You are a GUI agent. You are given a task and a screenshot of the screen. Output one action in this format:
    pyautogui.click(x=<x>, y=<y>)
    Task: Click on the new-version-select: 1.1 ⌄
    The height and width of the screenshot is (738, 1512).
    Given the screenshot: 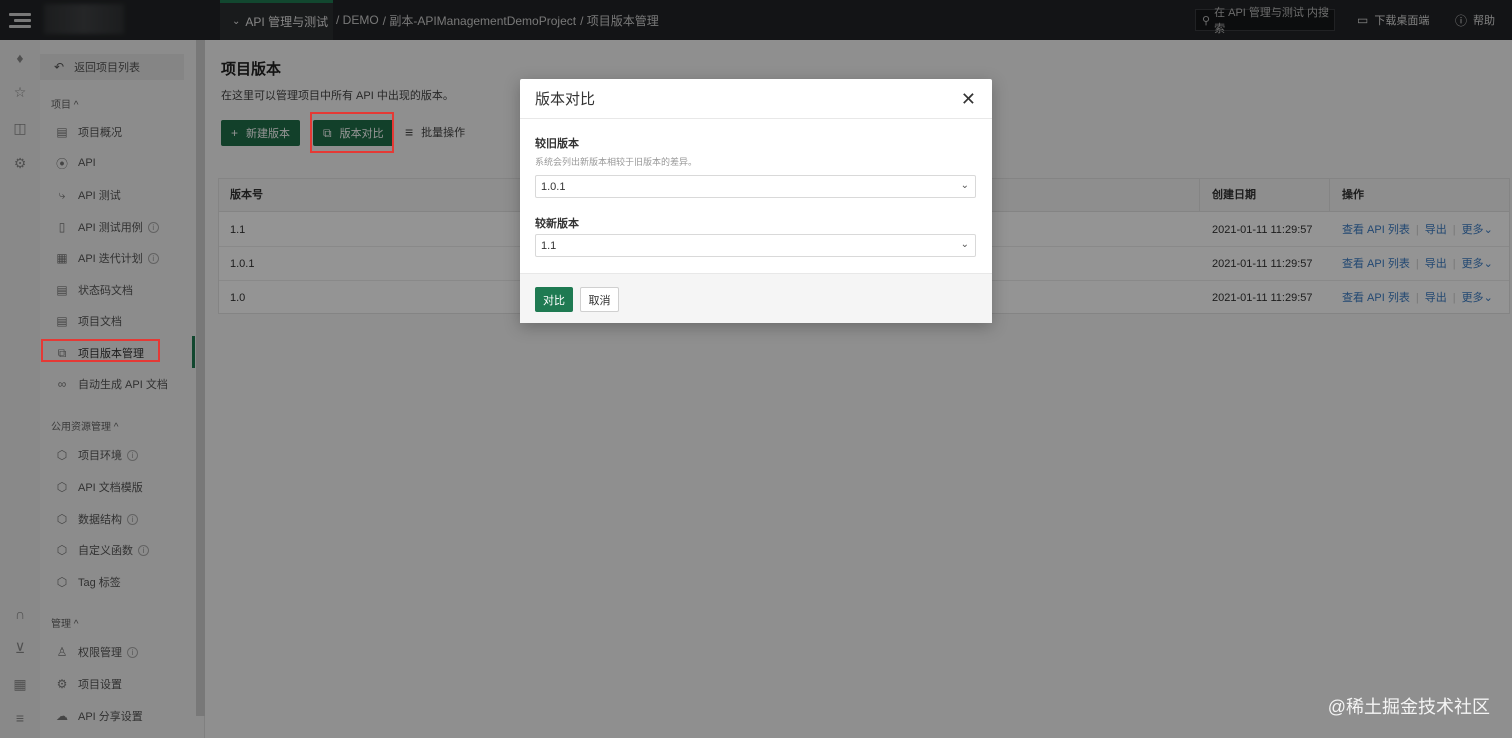 What is the action you would take?
    pyautogui.click(x=755, y=245)
    